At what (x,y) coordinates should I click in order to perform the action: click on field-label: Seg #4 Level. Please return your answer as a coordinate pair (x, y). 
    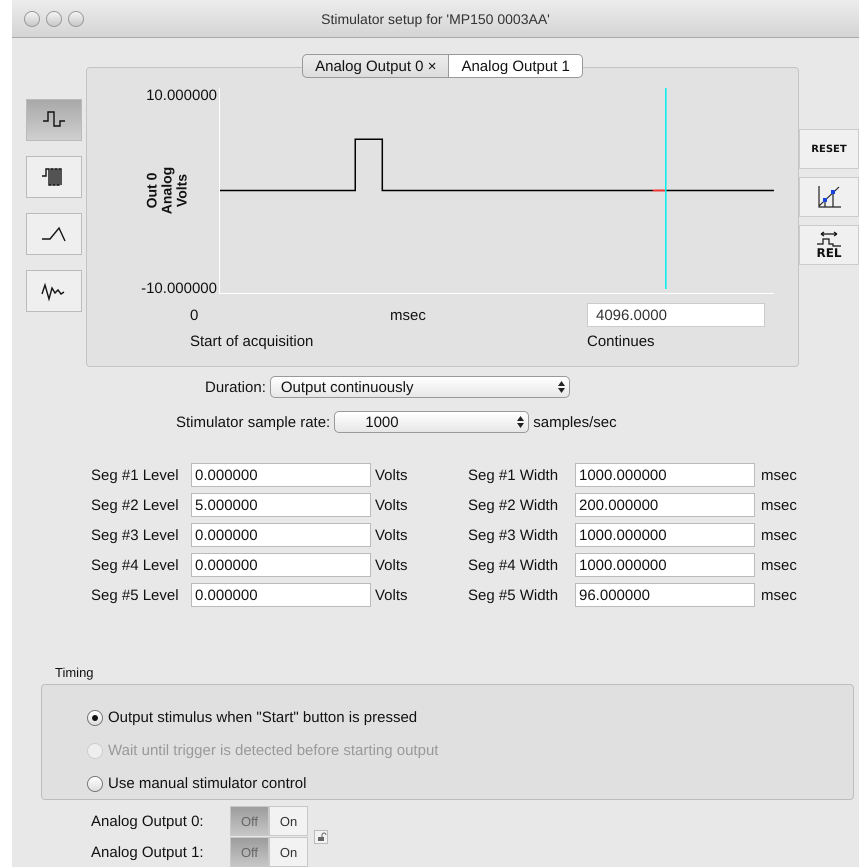
    Looking at the image, I should click on (135, 565).